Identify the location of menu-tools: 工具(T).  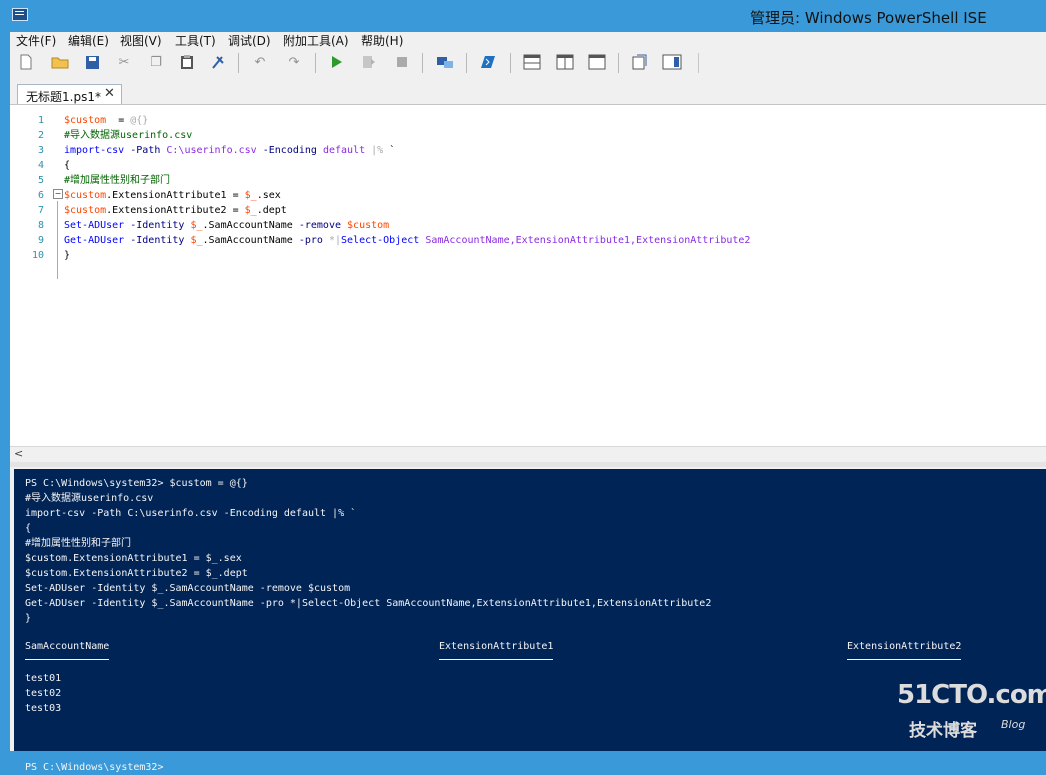
(195, 40).